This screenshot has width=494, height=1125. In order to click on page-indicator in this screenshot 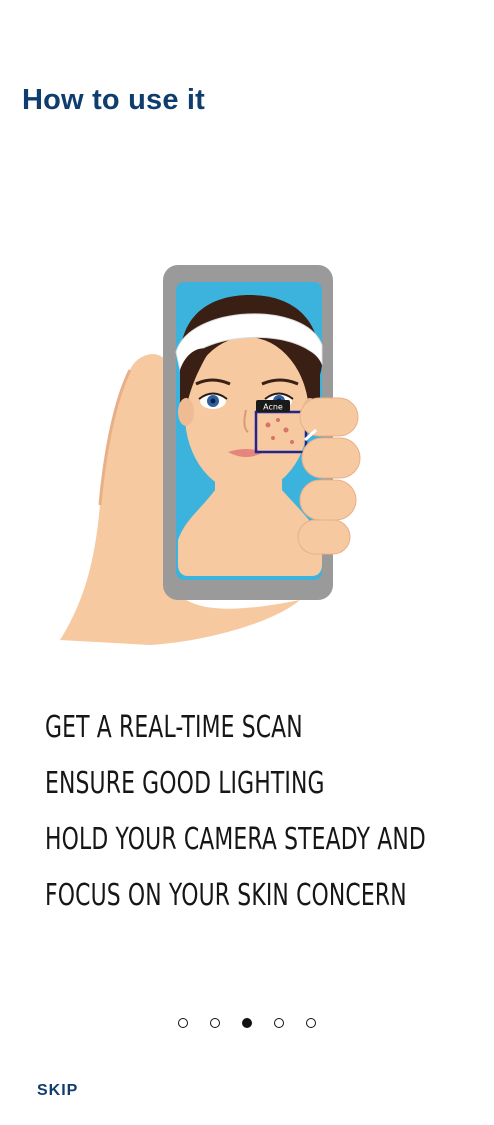, I will do `click(247, 1023)`.